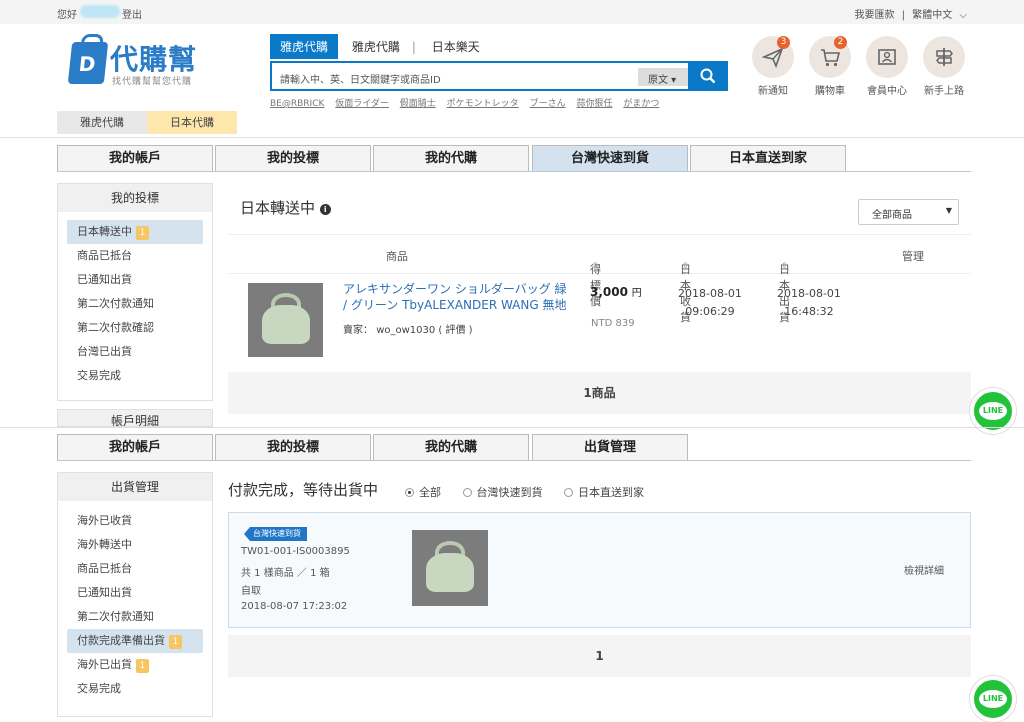  What do you see at coordinates (325, 209) in the screenshot?
I see `info-icon: i` at bounding box center [325, 209].